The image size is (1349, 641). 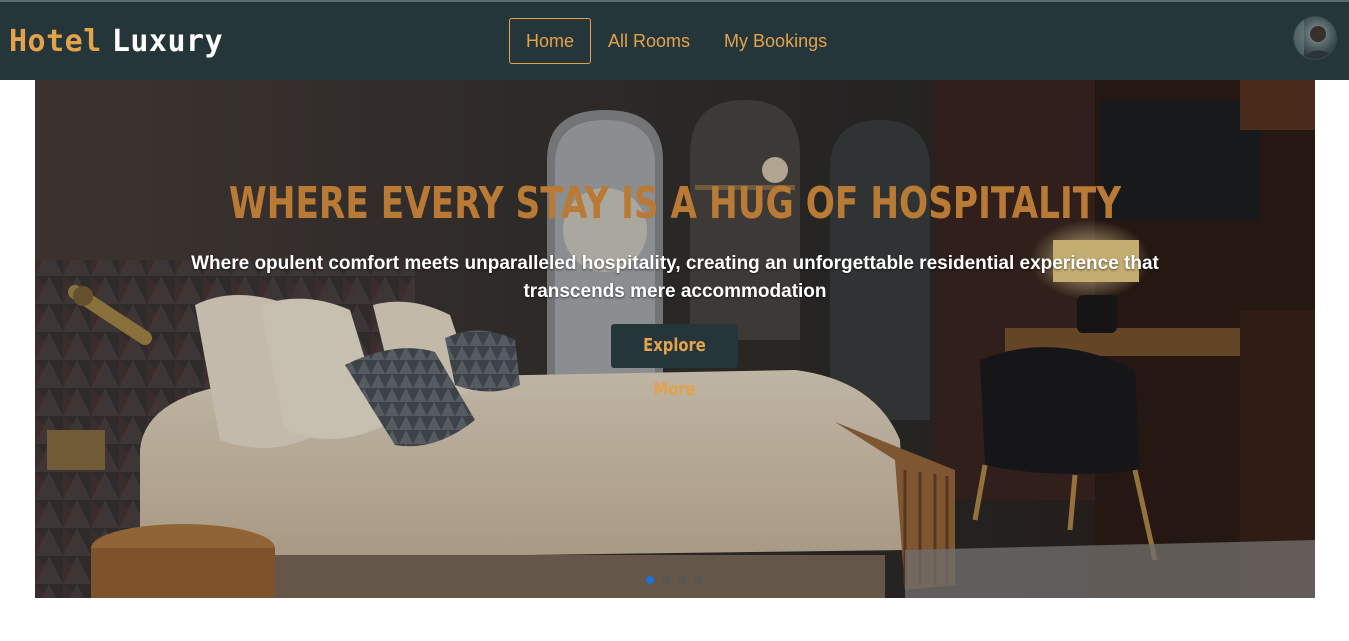 I want to click on main-nav: Home All Rooms My Bookings, so click(x=676, y=41).